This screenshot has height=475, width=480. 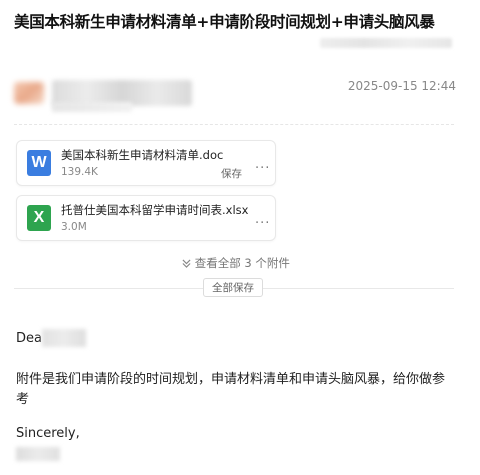 I want to click on header-divider, so click(x=234, y=124).